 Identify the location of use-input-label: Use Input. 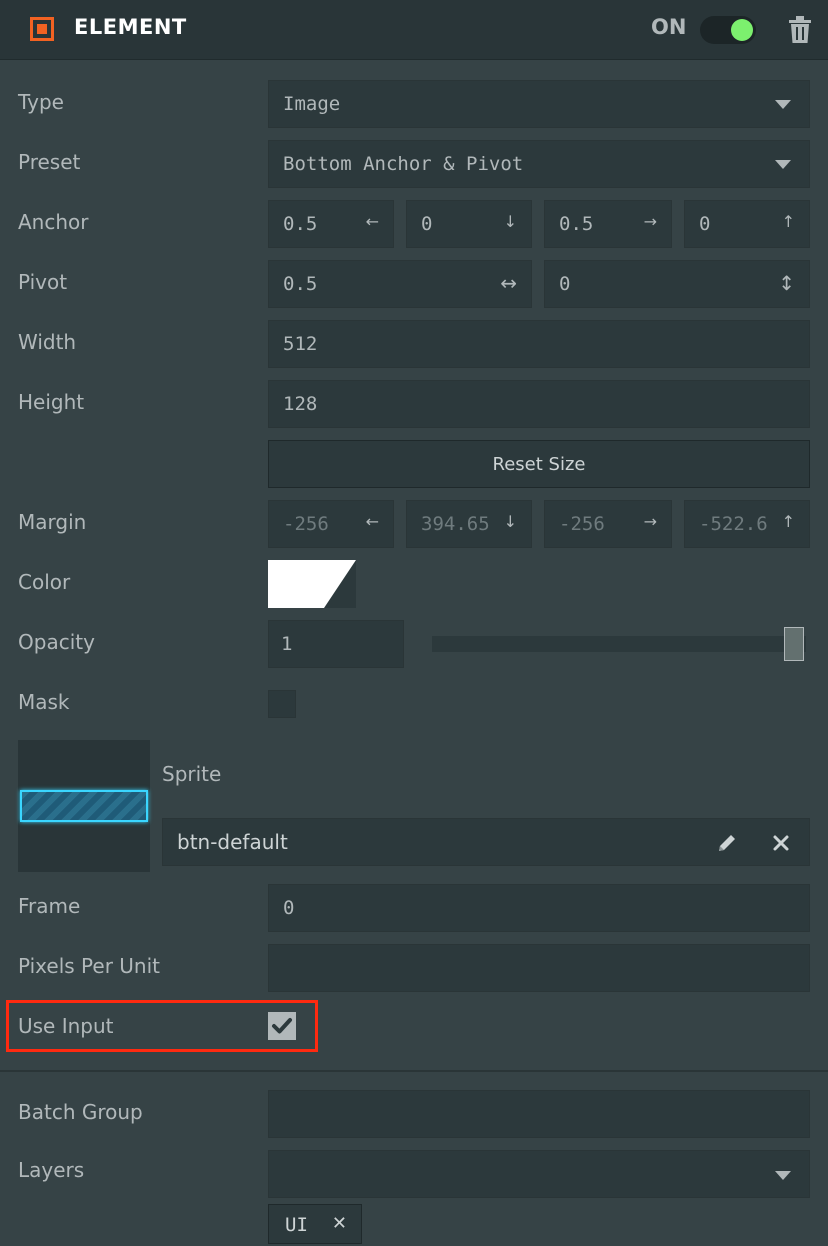
(66, 1026).